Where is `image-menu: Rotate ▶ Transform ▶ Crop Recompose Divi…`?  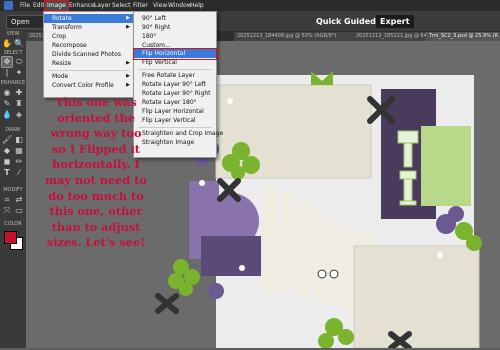 image-menu: Rotate ▶ Transform ▶ Crop Recompose Divi… is located at coordinates (89, 54).